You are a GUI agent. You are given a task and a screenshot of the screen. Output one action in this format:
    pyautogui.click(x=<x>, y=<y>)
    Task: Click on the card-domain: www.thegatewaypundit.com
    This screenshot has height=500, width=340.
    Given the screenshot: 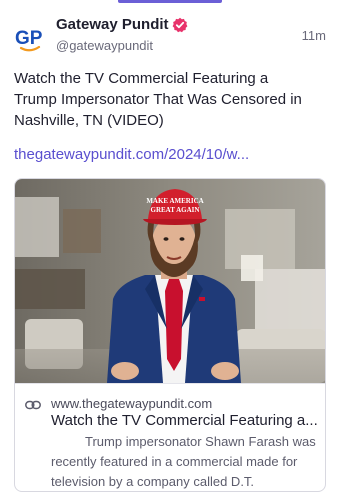 What is the action you would take?
    pyautogui.click(x=132, y=403)
    